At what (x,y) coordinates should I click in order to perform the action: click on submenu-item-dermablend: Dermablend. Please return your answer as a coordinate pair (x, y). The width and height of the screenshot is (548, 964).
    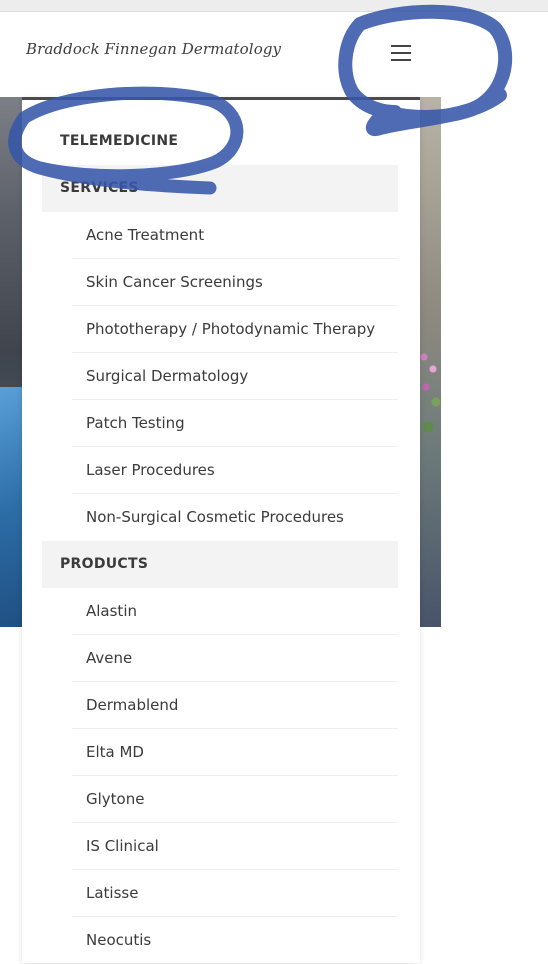
    Looking at the image, I should click on (235, 705).